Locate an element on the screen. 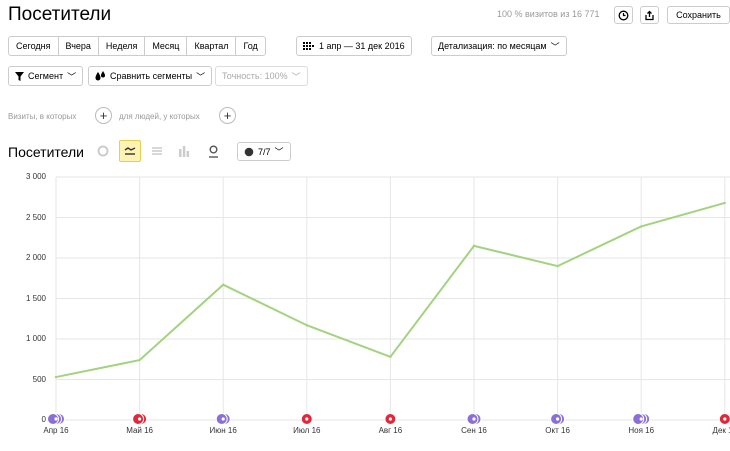  x-tick-label: Июл 16 is located at coordinates (307, 430).